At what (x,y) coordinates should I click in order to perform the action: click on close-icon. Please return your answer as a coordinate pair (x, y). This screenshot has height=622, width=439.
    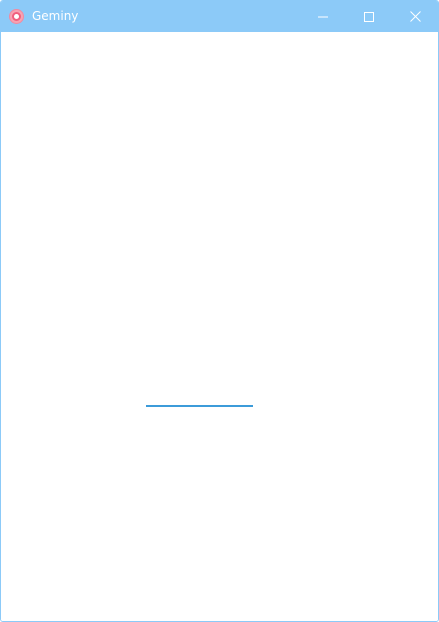
    Looking at the image, I should click on (415, 16).